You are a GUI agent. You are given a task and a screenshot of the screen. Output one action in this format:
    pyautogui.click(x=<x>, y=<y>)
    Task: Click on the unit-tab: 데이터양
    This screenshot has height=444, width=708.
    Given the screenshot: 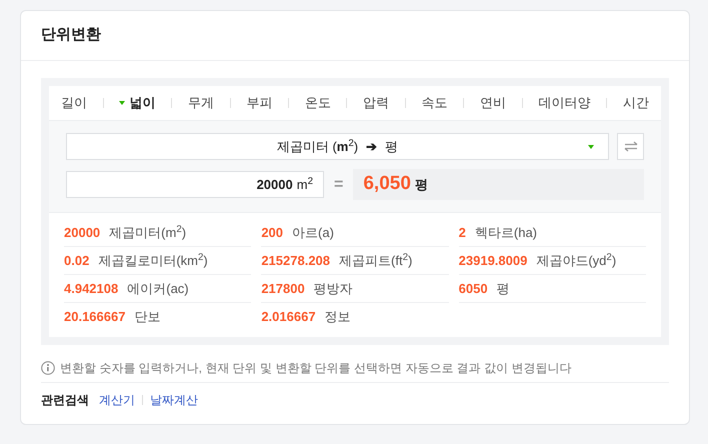 What is the action you would take?
    pyautogui.click(x=564, y=103)
    